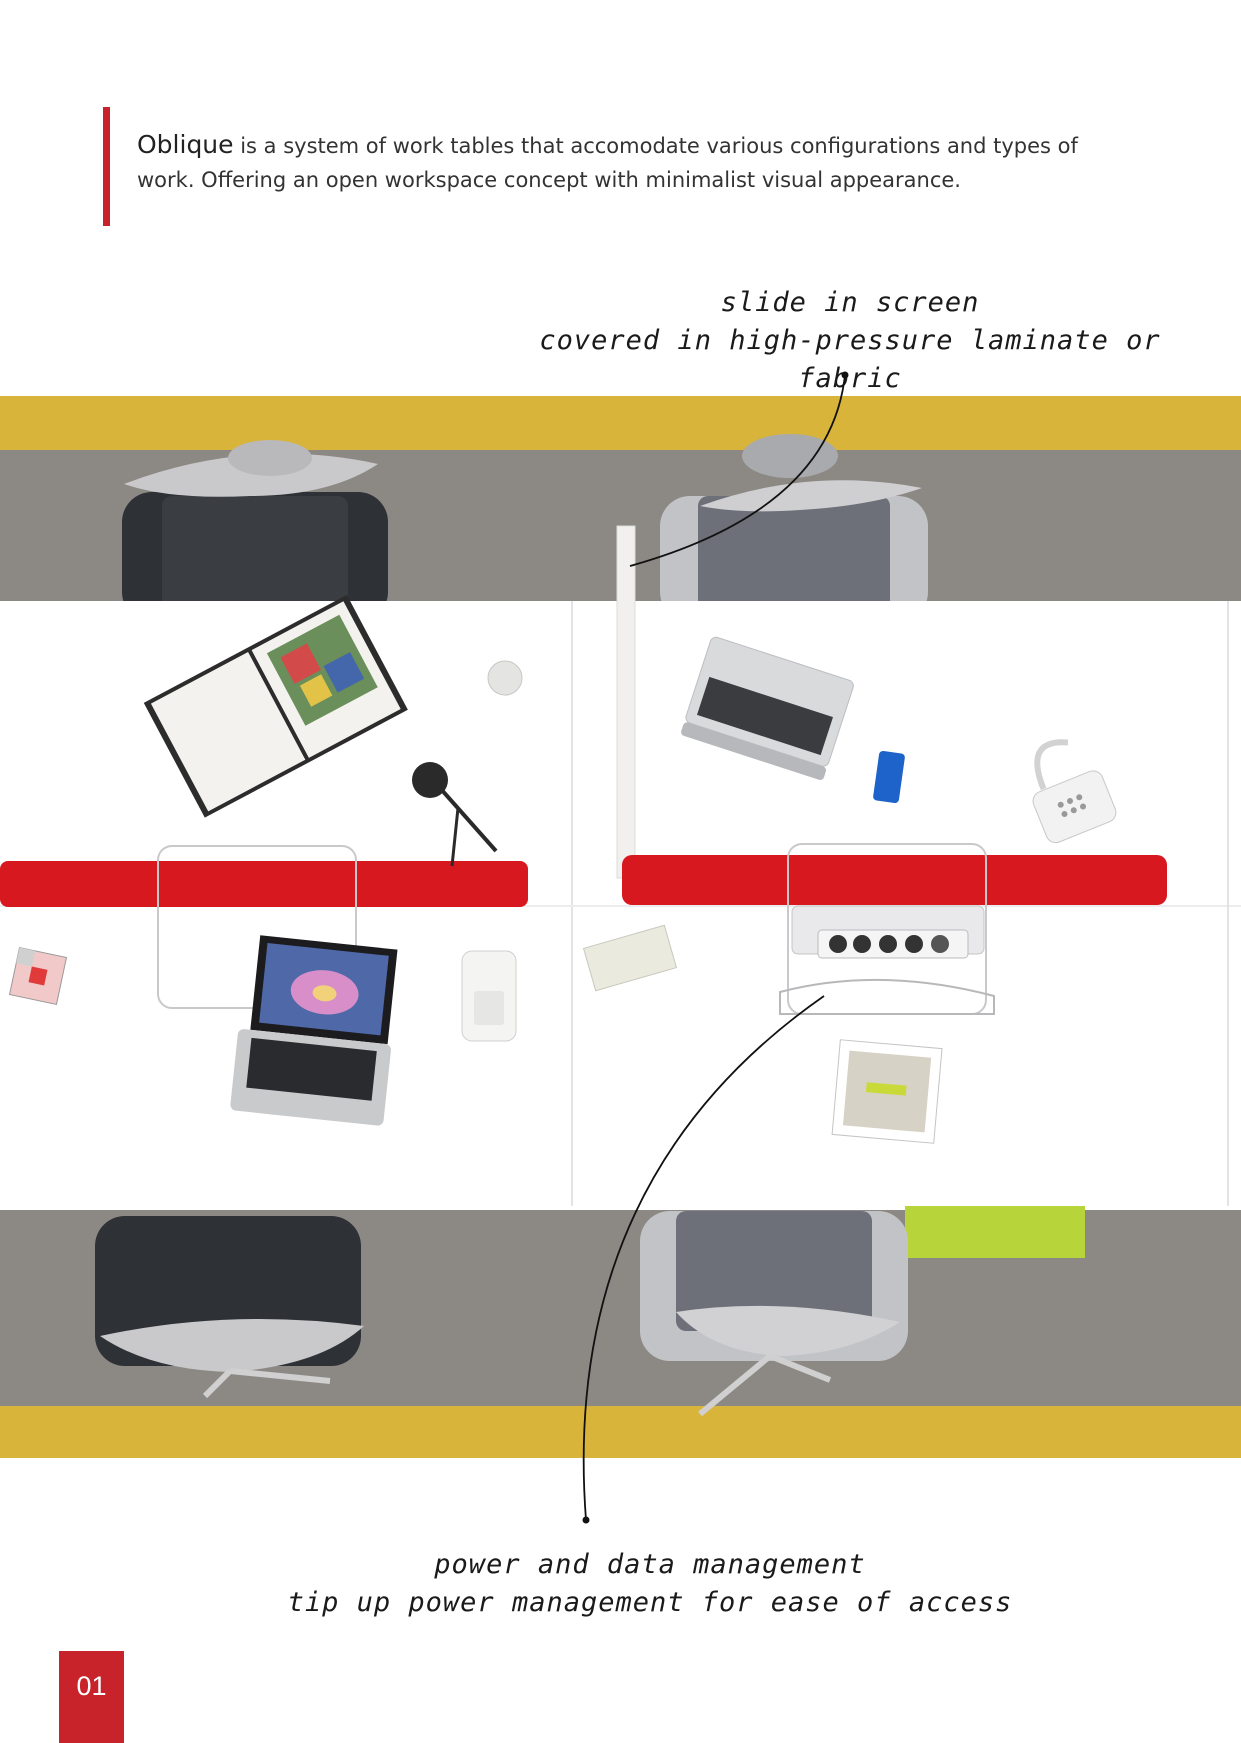 This screenshot has width=1241, height=1743. What do you see at coordinates (715, 947) in the screenshot?
I see `leader-lines` at bounding box center [715, 947].